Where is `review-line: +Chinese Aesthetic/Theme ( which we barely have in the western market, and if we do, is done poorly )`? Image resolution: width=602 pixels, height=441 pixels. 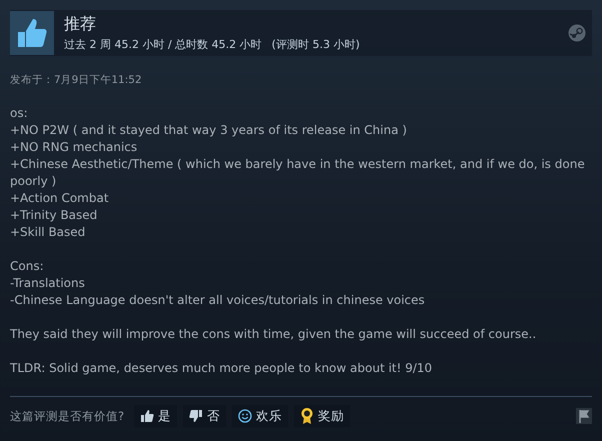 review-line: +Chinese Aesthetic/Theme ( which we barely have in the western market, and if we do, is done poorly ) is located at coordinates (298, 173).